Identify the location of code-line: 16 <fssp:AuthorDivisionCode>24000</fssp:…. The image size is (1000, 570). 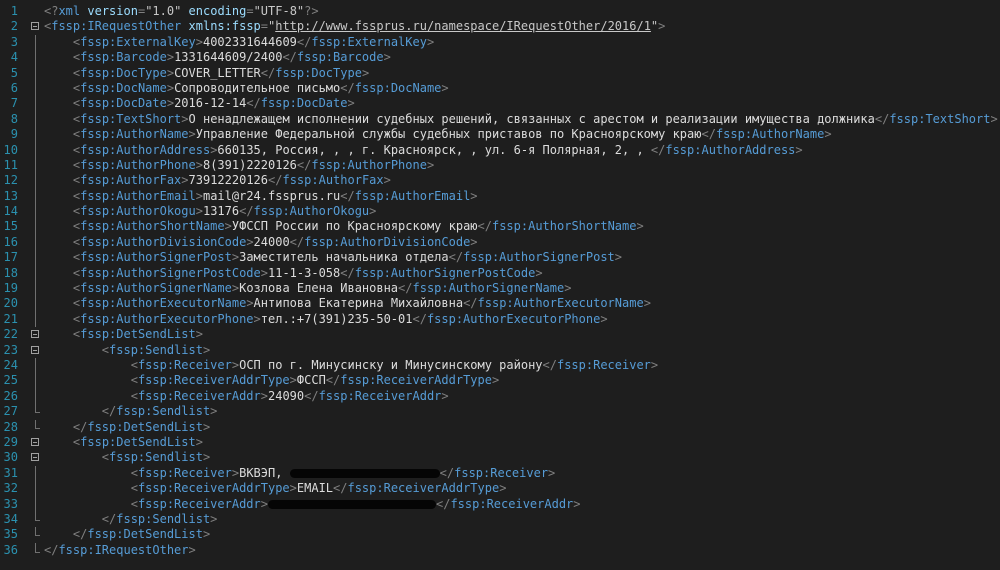
(500, 242).